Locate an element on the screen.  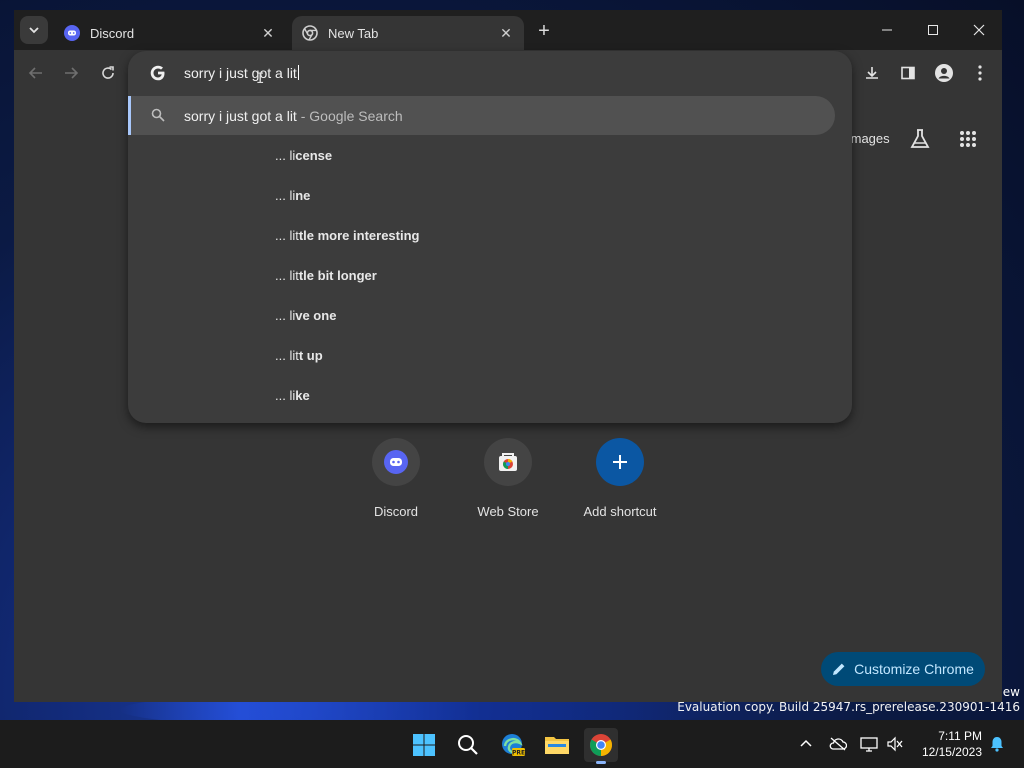
suggestion-completion: ve one is located at coordinates (316, 315).